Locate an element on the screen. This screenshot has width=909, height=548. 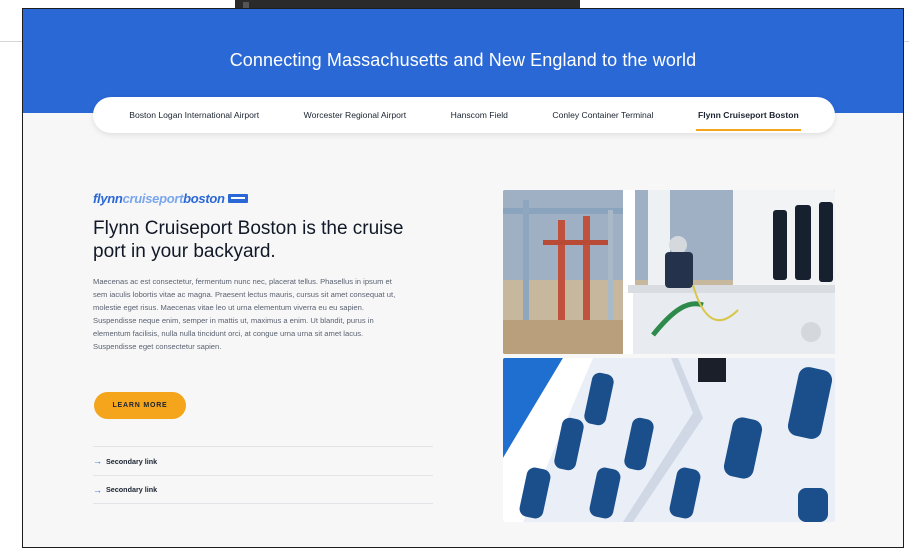
tab-boston-logan: Boston Logan International Airport is located at coordinates (194, 115).